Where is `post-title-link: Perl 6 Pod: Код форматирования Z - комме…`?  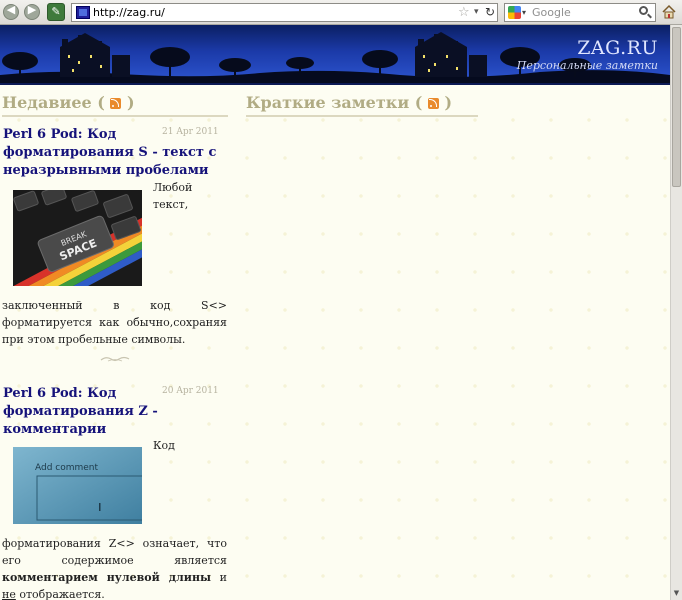 post-title-link: Perl 6 Pod: Код форматирования Z - комме… is located at coordinates (110, 412).